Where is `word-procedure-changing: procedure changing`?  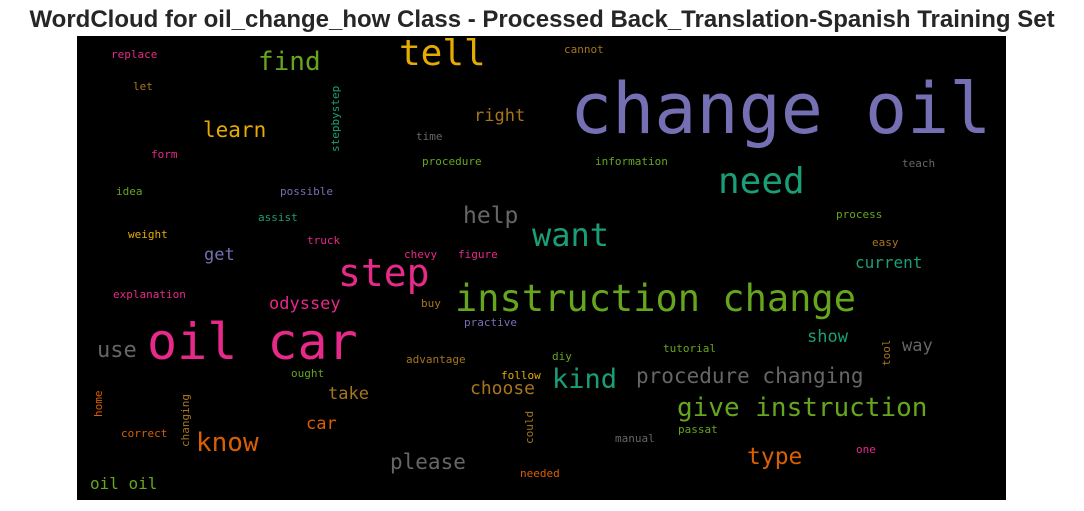
word-procedure-changing: procedure changing is located at coordinates (750, 376).